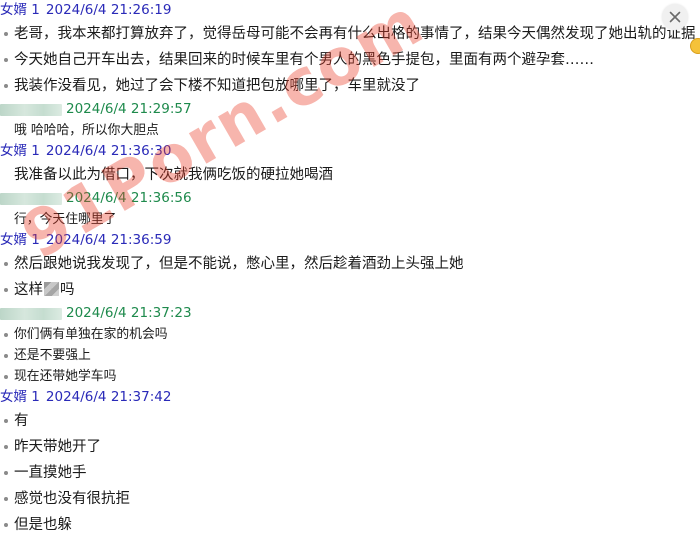  Describe the element at coordinates (108, 240) in the screenshot. I see `message-timestamp: 2024/6/4 21:36:59` at that location.